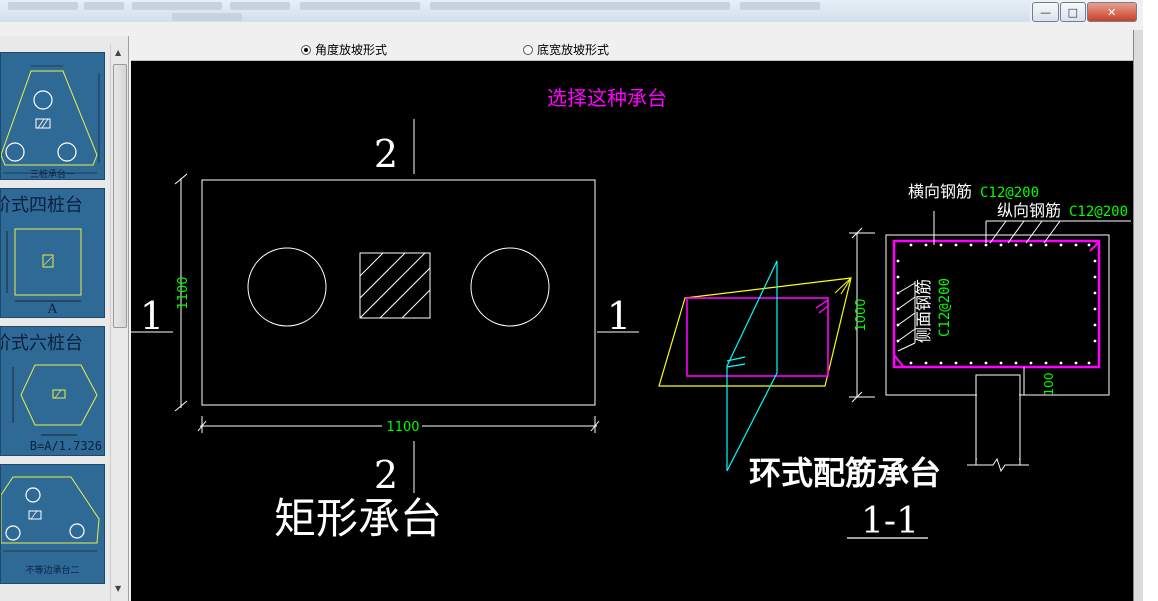 The height and width of the screenshot is (601, 1158). Describe the element at coordinates (52, 309) in the screenshot. I see `thumb-label: A` at that location.